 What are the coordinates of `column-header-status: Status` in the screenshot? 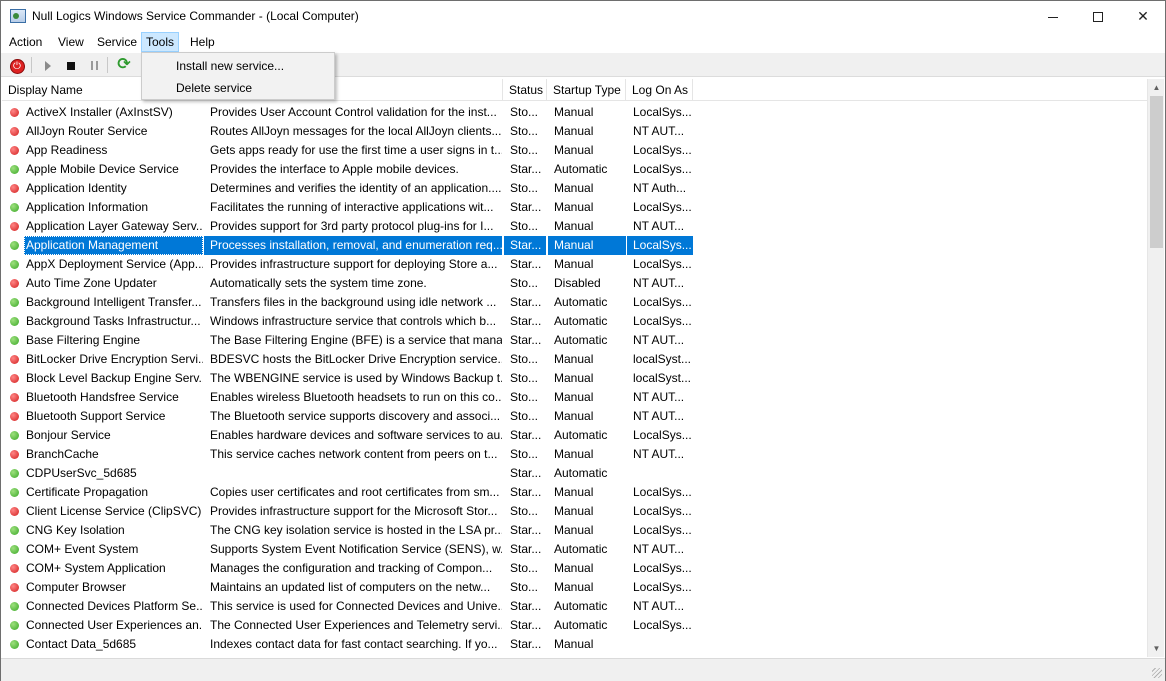 It's located at (525, 90).